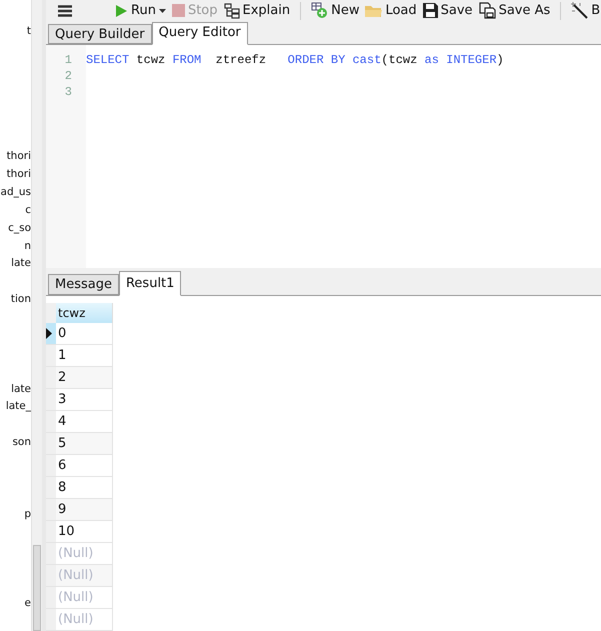 Image resolution: width=601 pixels, height=631 pixels. Describe the element at coordinates (20, 300) in the screenshot. I see `tree-item: tion` at that location.